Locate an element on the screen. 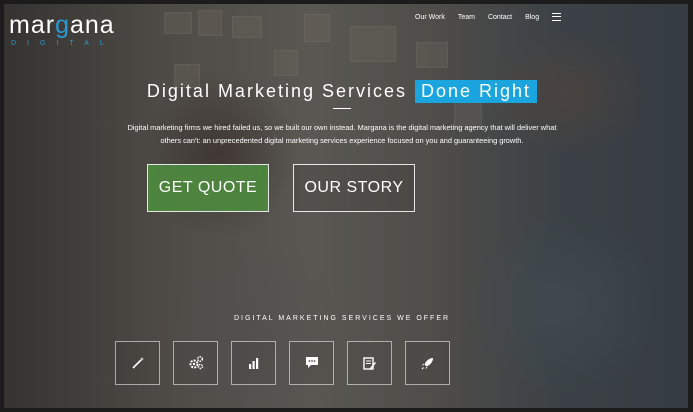 The width and height of the screenshot is (693, 412). get-quote-button: GET QUOTE is located at coordinates (208, 188).